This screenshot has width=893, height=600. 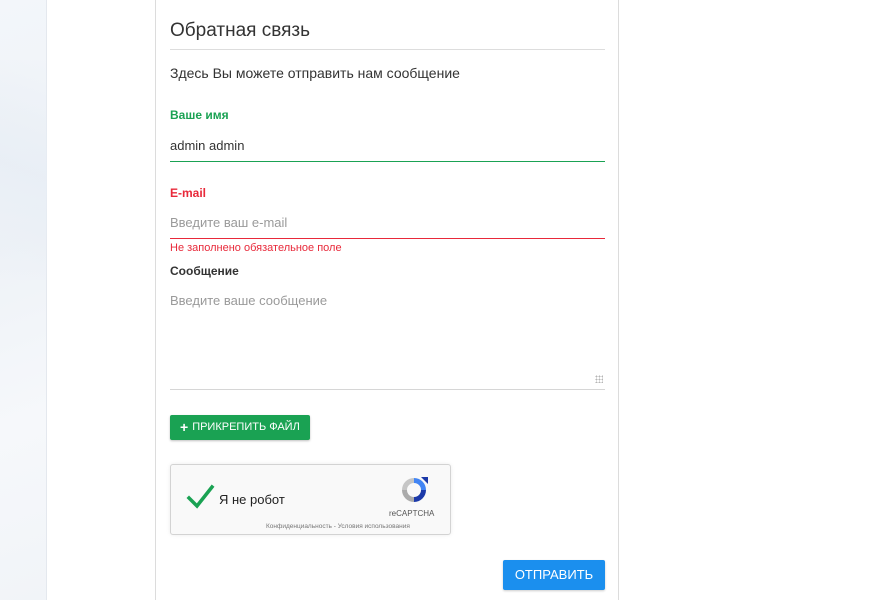 What do you see at coordinates (200, 497) in the screenshot?
I see `checkmark-icon` at bounding box center [200, 497].